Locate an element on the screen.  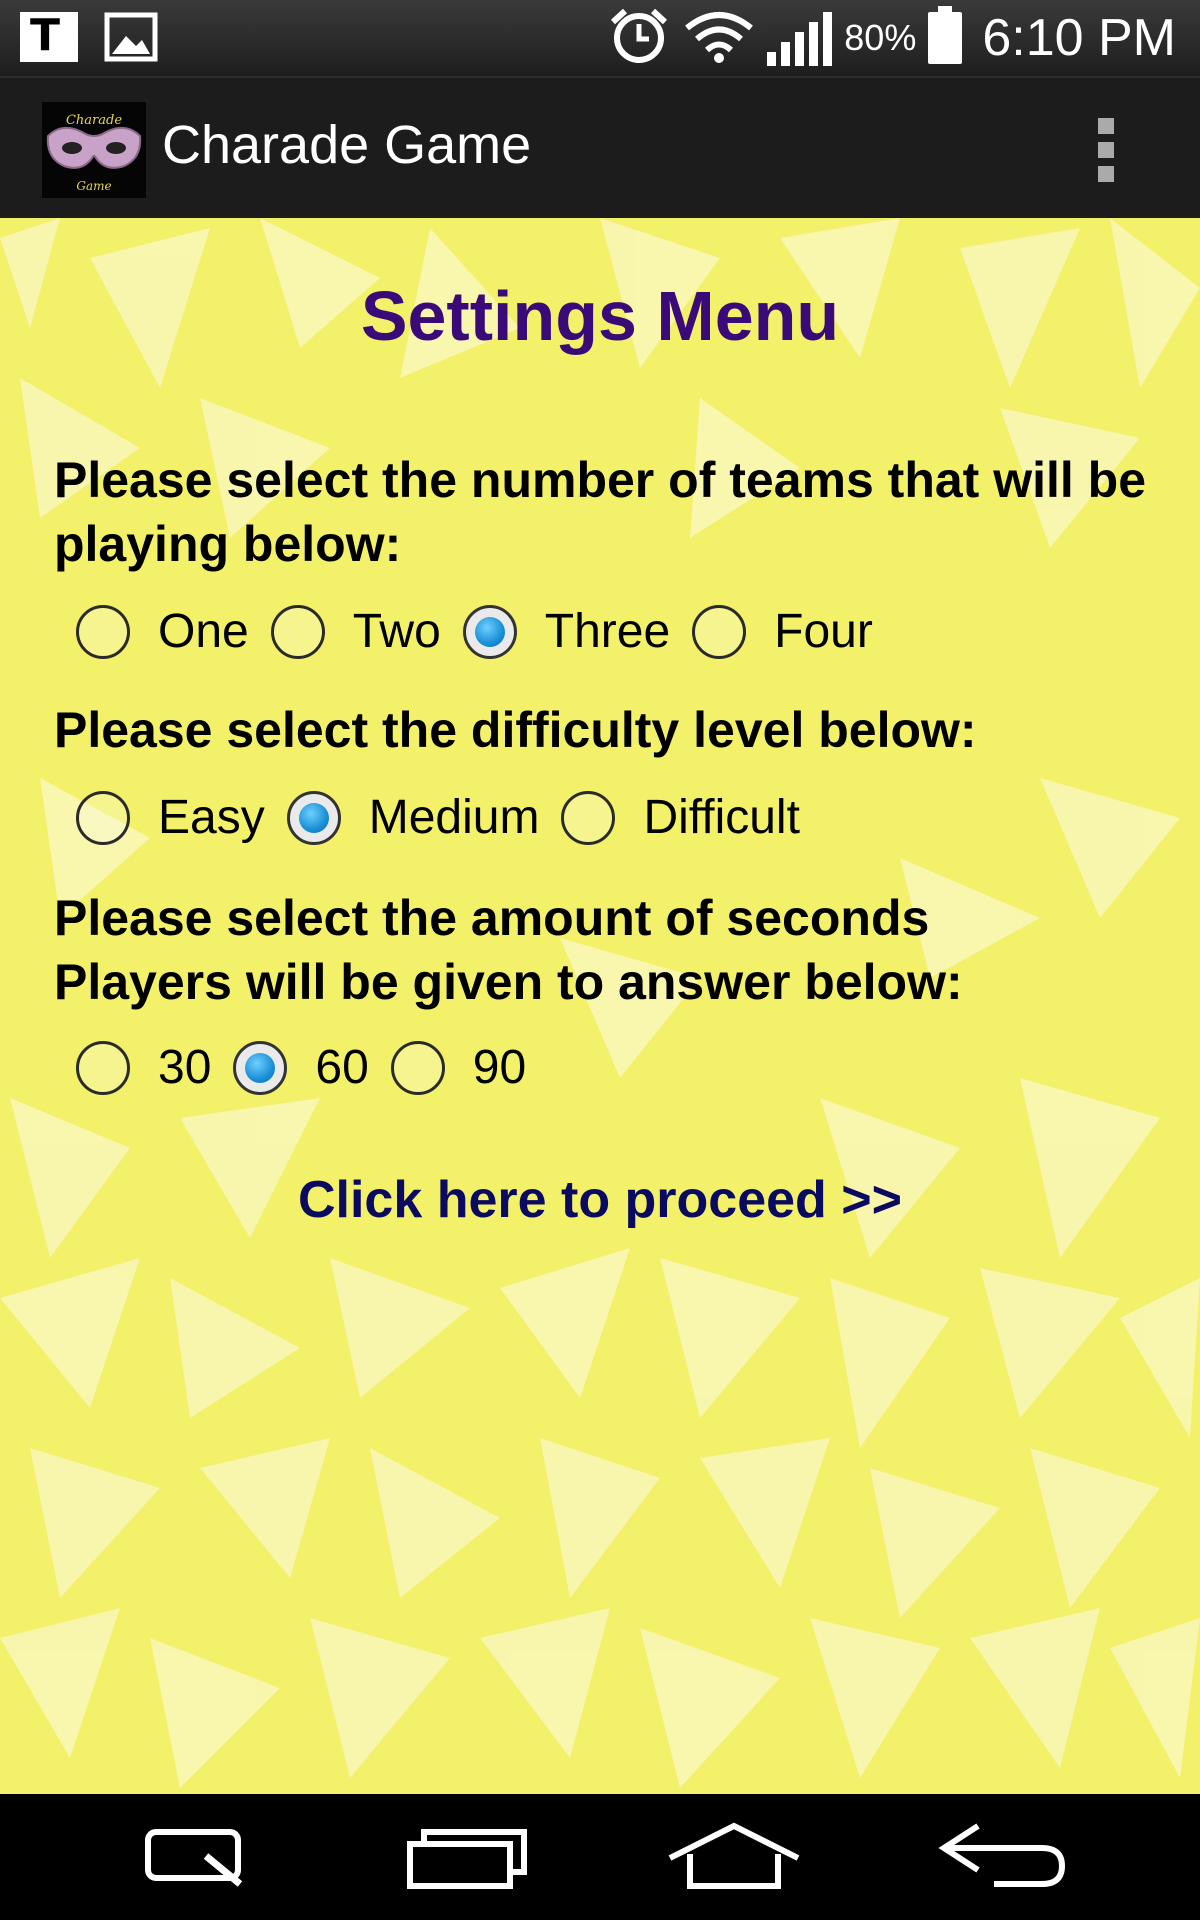
option-label: Two is located at coordinates (396, 631).